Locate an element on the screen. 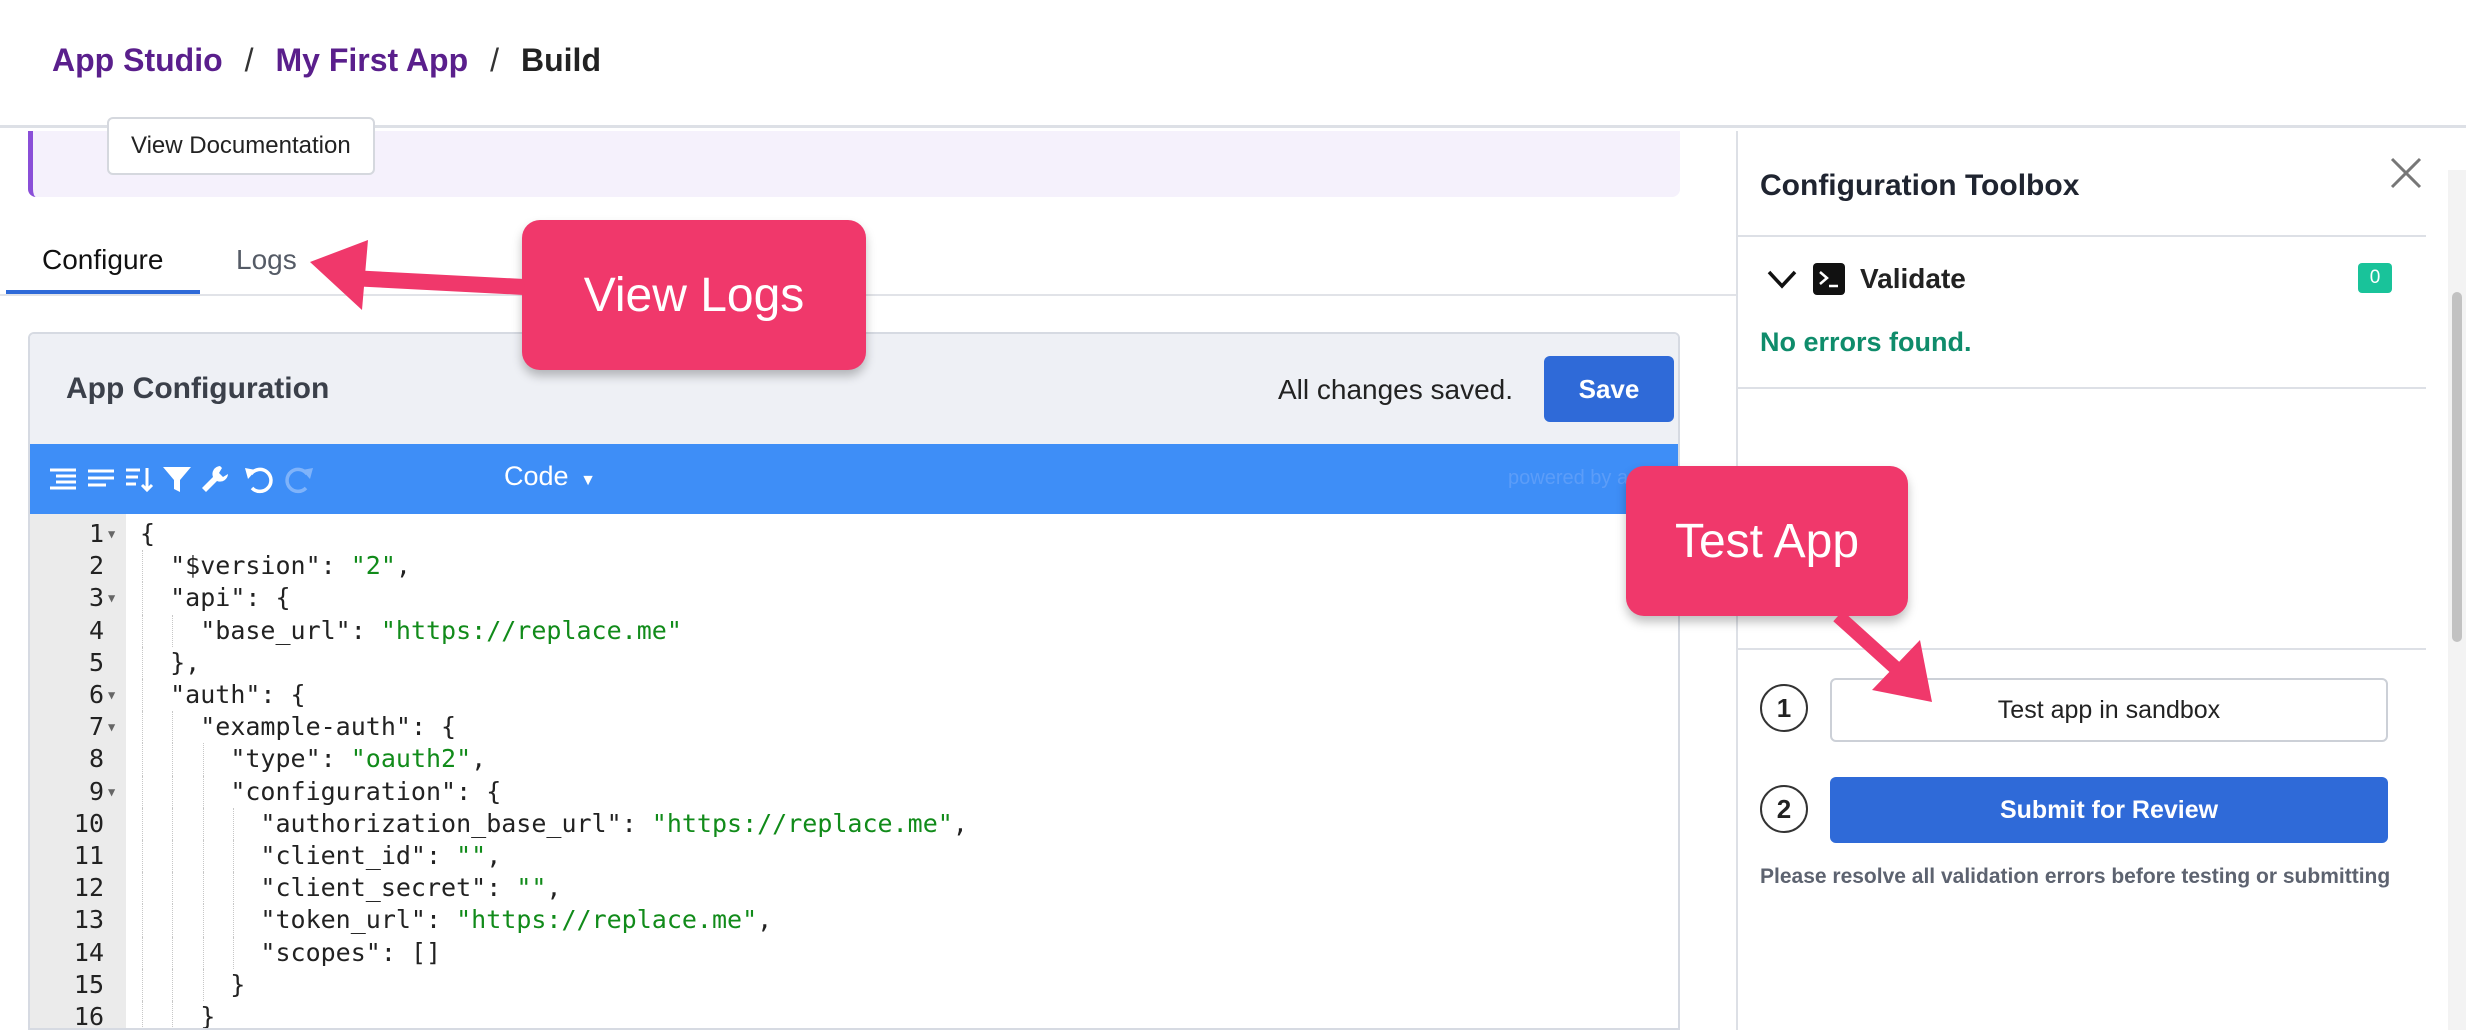 Image resolution: width=2466 pixels, height=1030 pixels. error-count-badge: 0 is located at coordinates (2375, 278).